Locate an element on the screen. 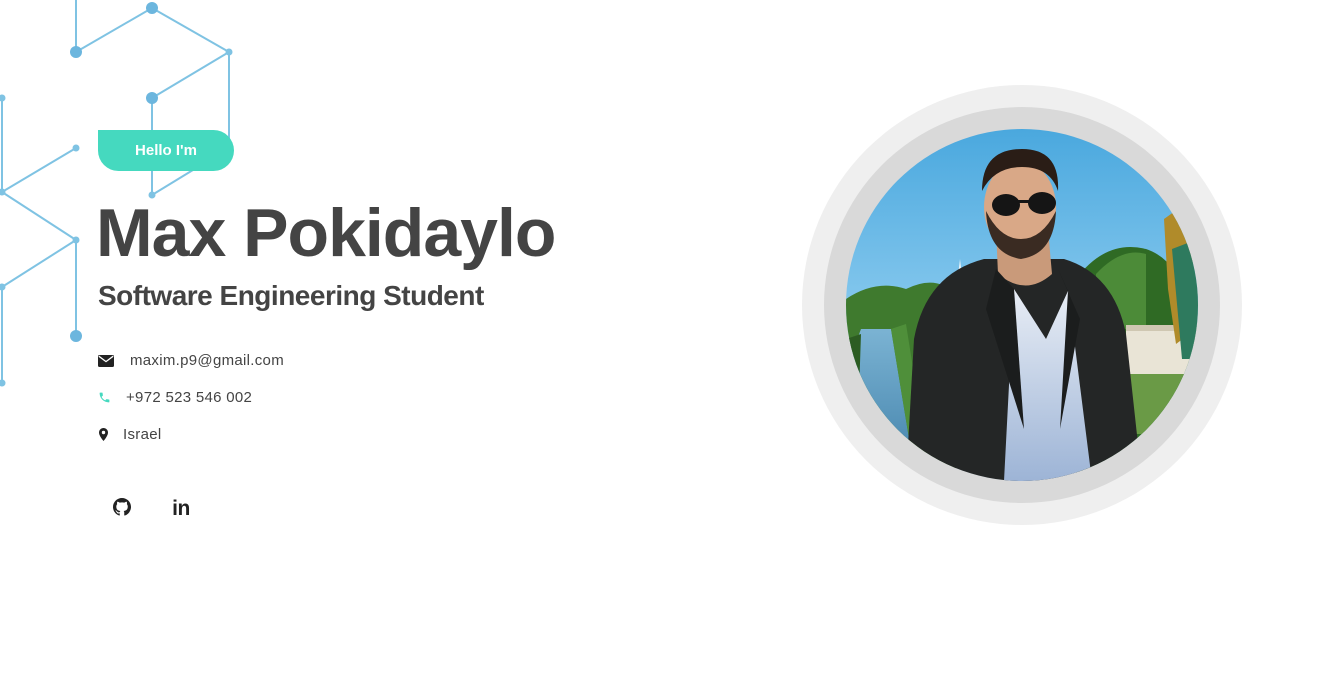  linkedin-icon: in is located at coordinates (181, 508).